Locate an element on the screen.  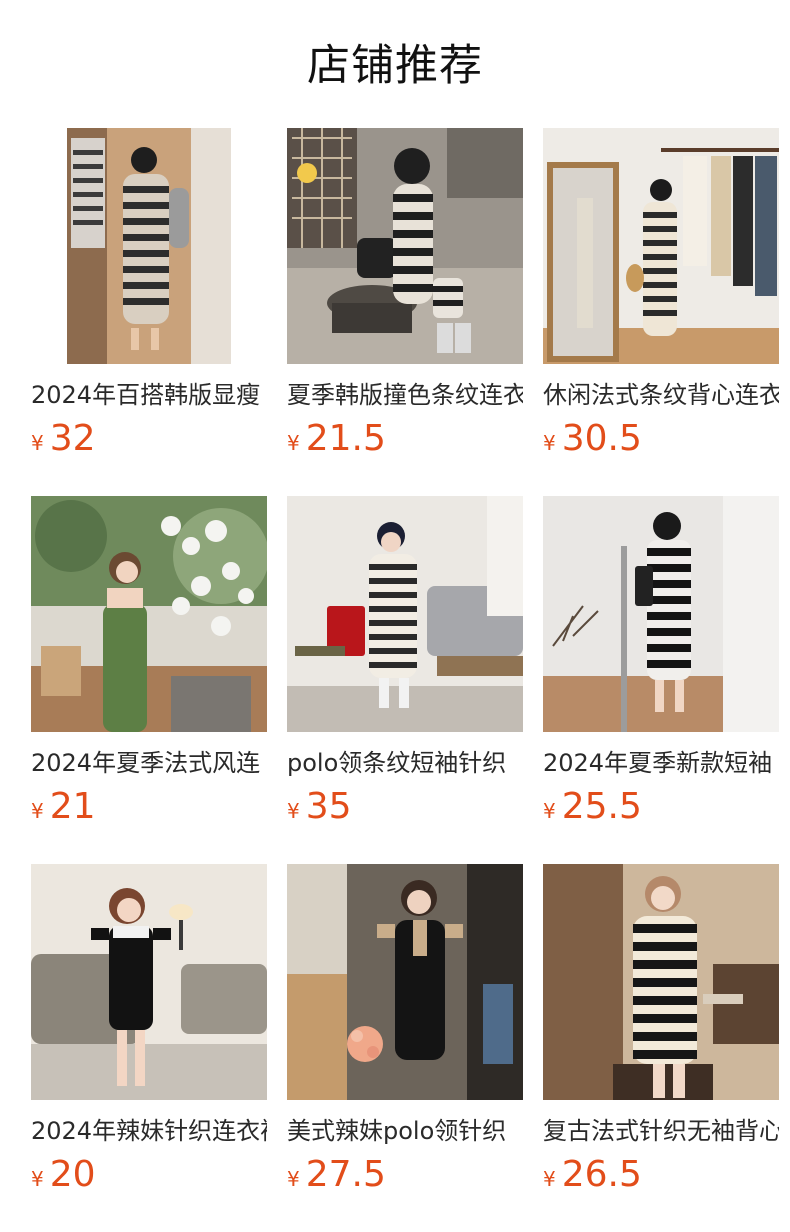
product-title: 休闲法式条纹背心连衣裙 is located at coordinates (661, 395).